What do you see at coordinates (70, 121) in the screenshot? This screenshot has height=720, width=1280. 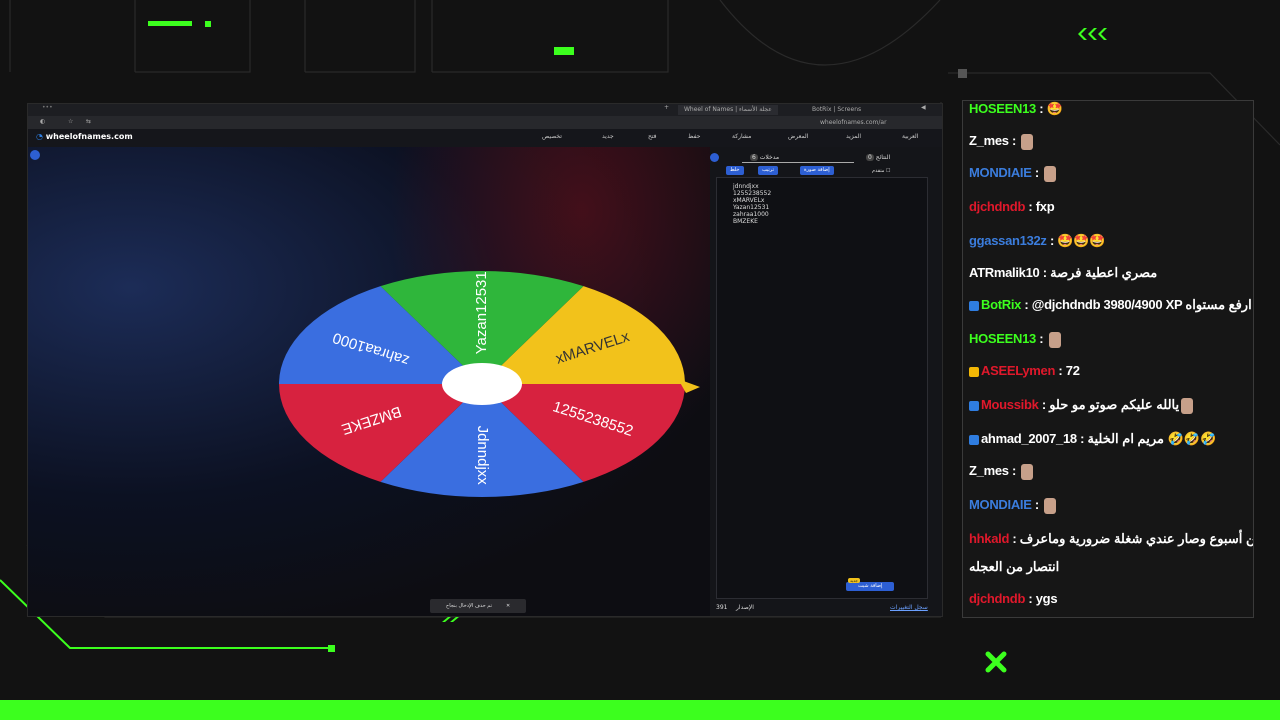 I see `star-icon: ☆` at bounding box center [70, 121].